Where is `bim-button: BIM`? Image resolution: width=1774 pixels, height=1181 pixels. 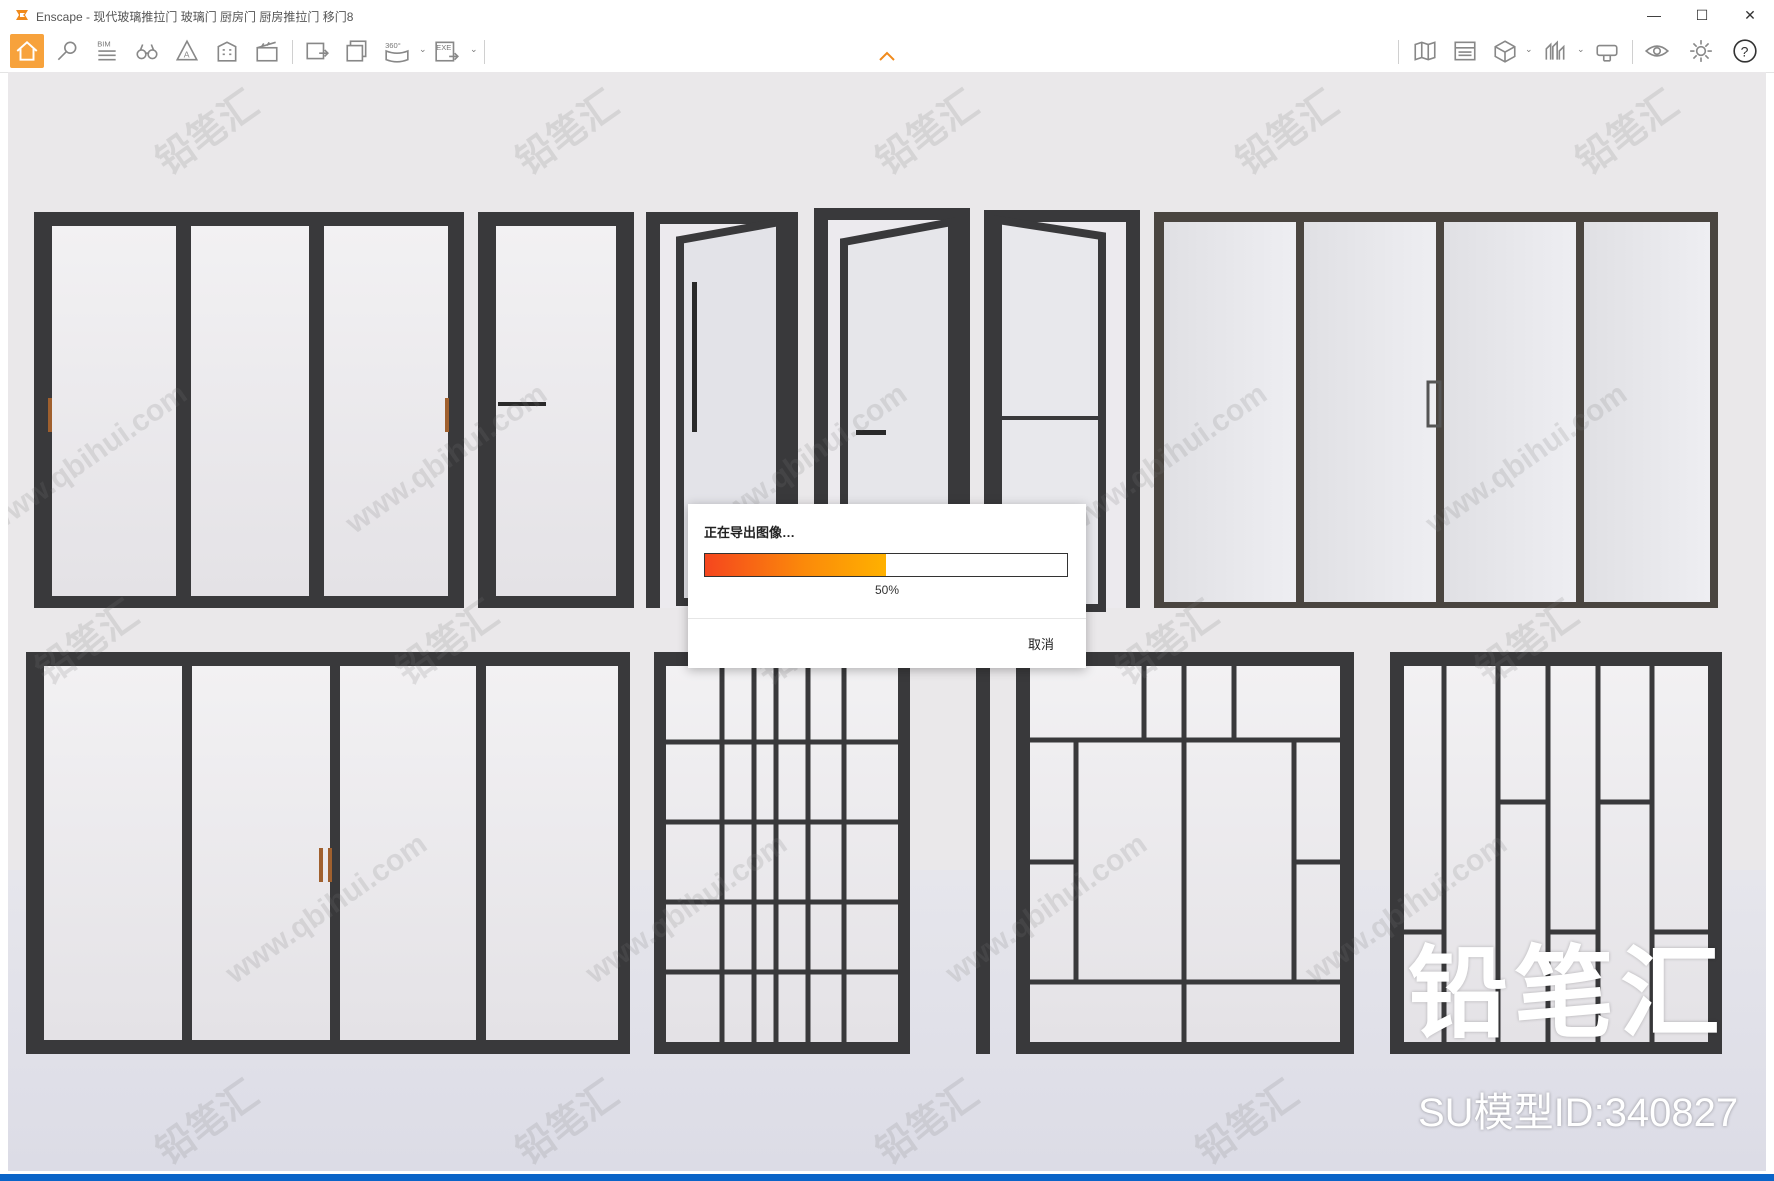
bim-button: BIM is located at coordinates (107, 51).